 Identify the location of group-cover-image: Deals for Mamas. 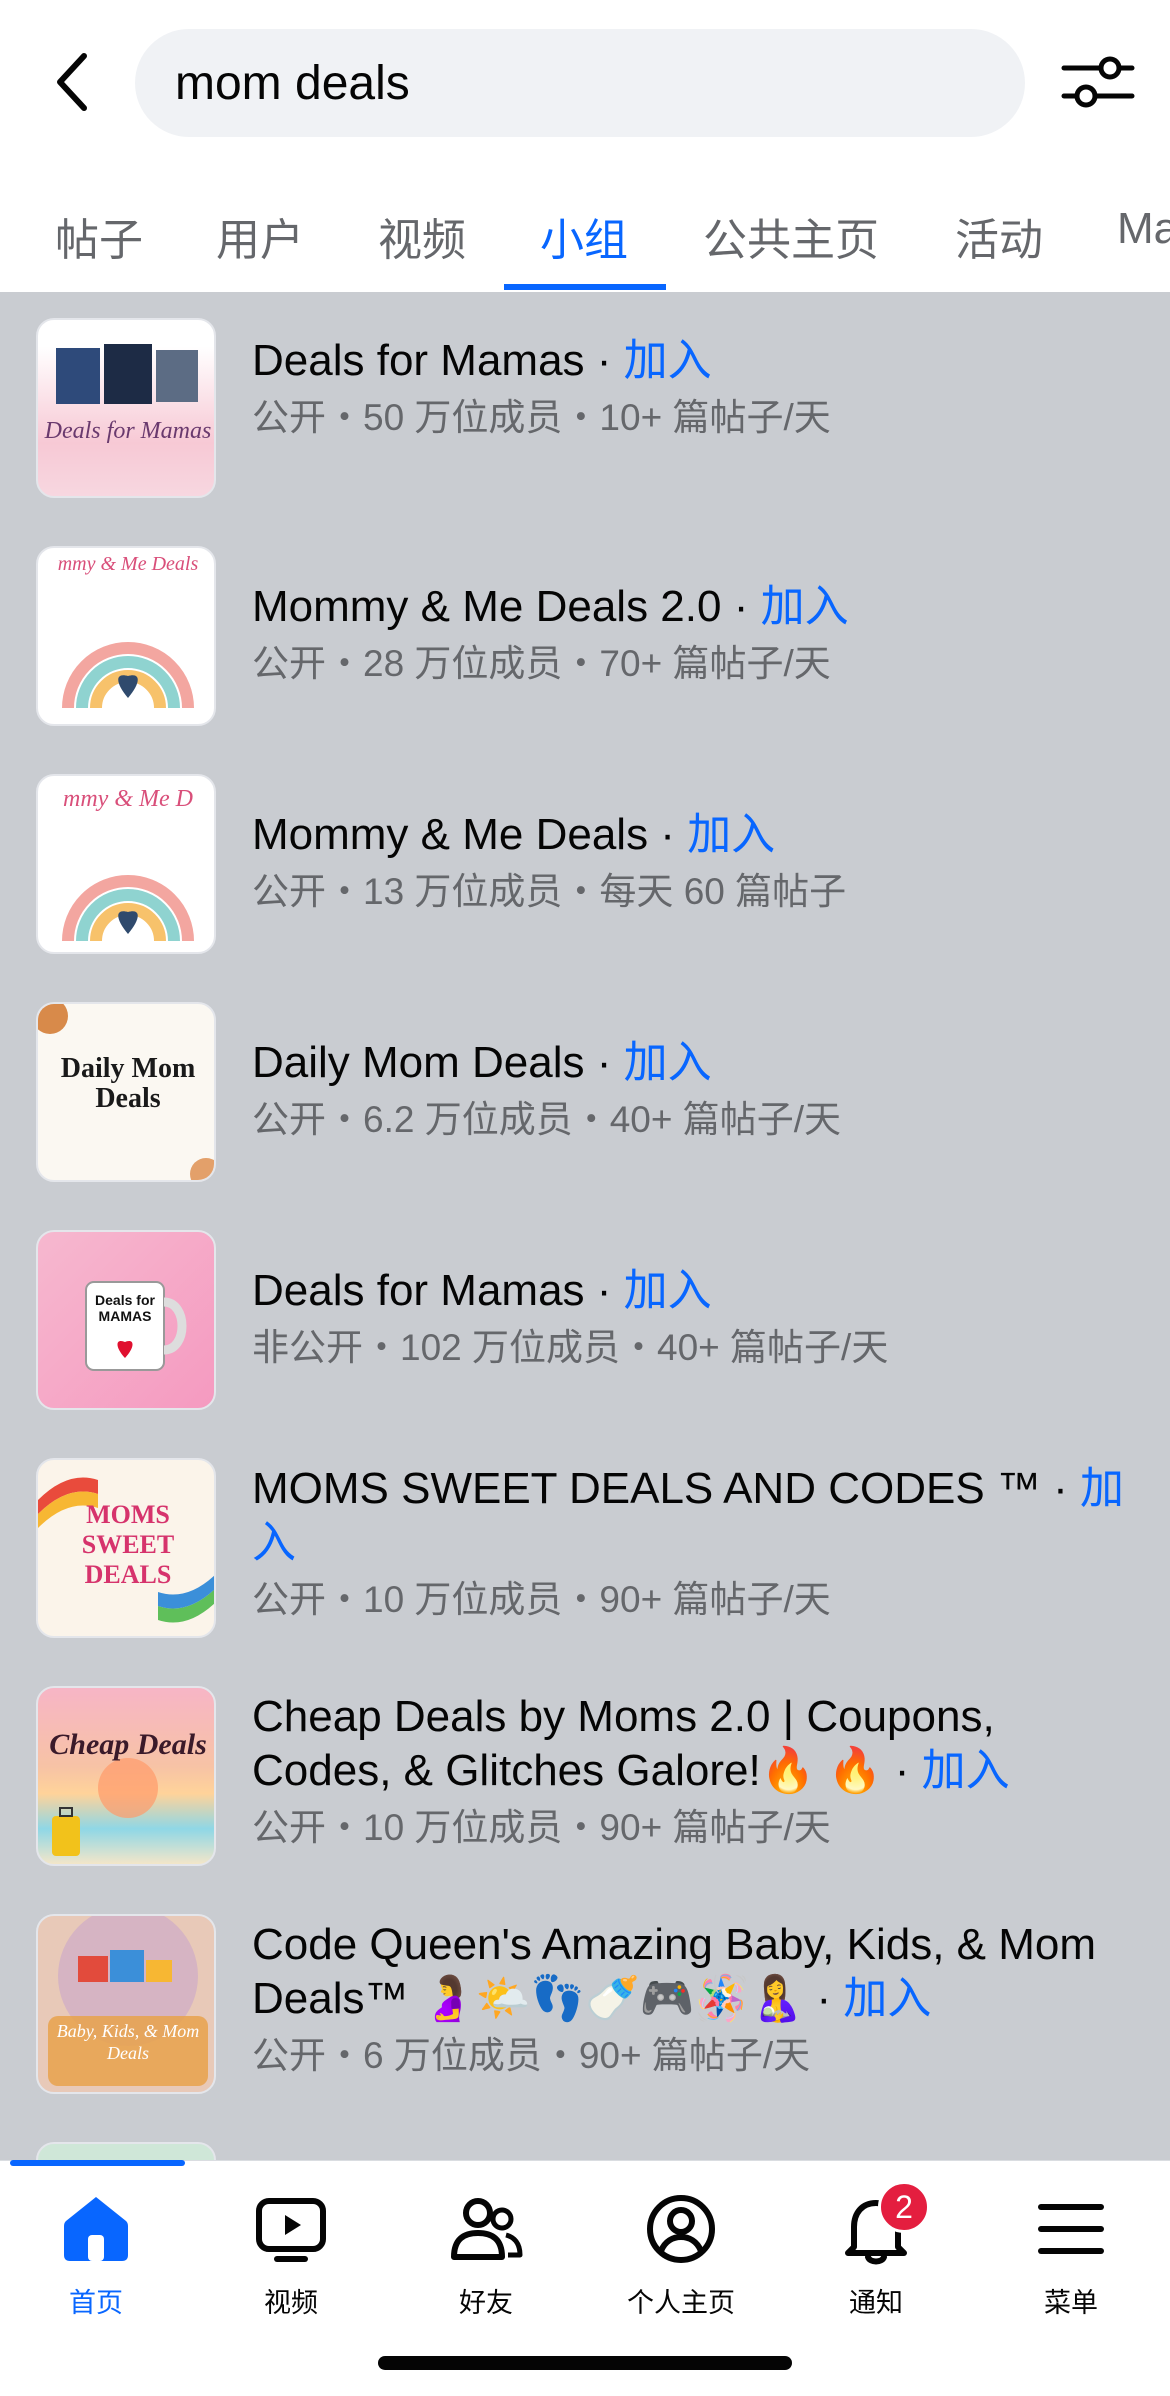
(126, 408).